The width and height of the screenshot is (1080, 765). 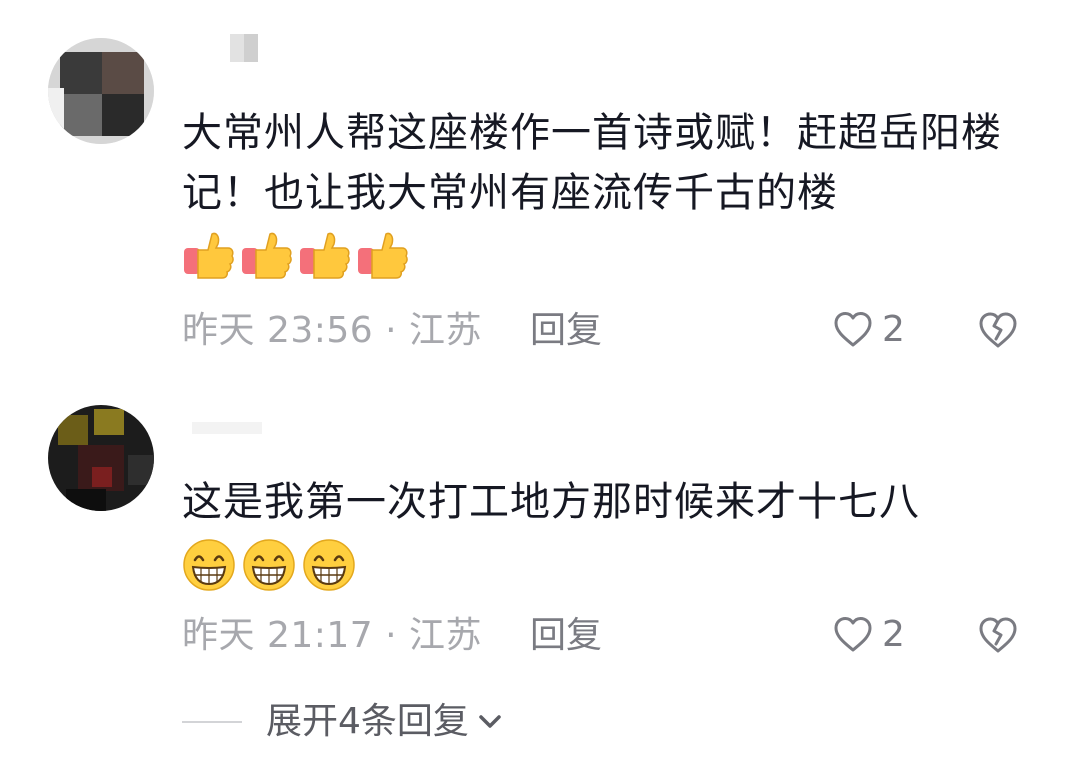 I want to click on divider, so click(x=212, y=722).